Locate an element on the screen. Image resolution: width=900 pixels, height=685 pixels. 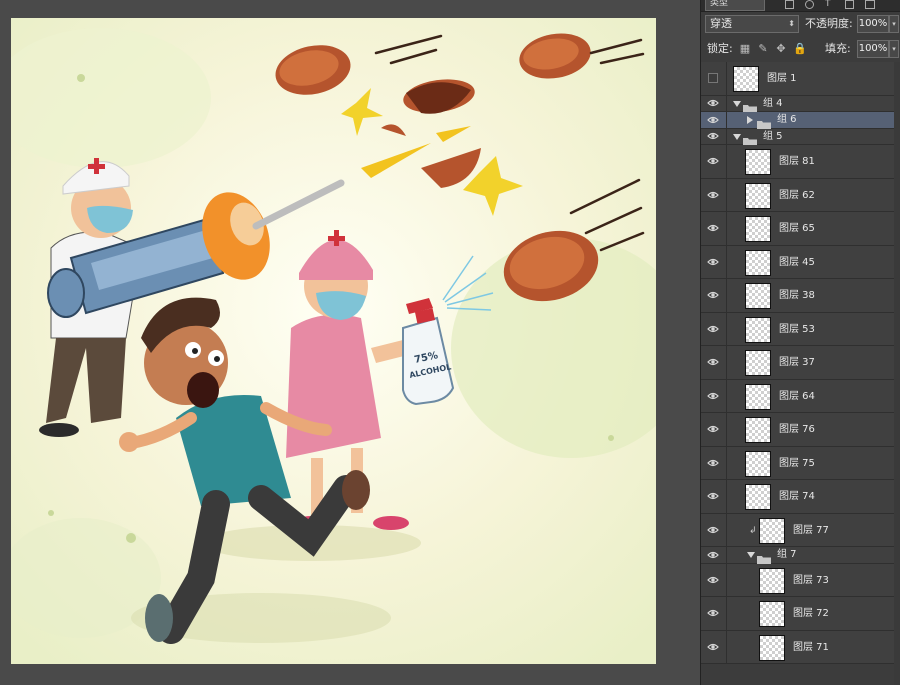
layer-row: 图层 45 is located at coordinates (800, 262).